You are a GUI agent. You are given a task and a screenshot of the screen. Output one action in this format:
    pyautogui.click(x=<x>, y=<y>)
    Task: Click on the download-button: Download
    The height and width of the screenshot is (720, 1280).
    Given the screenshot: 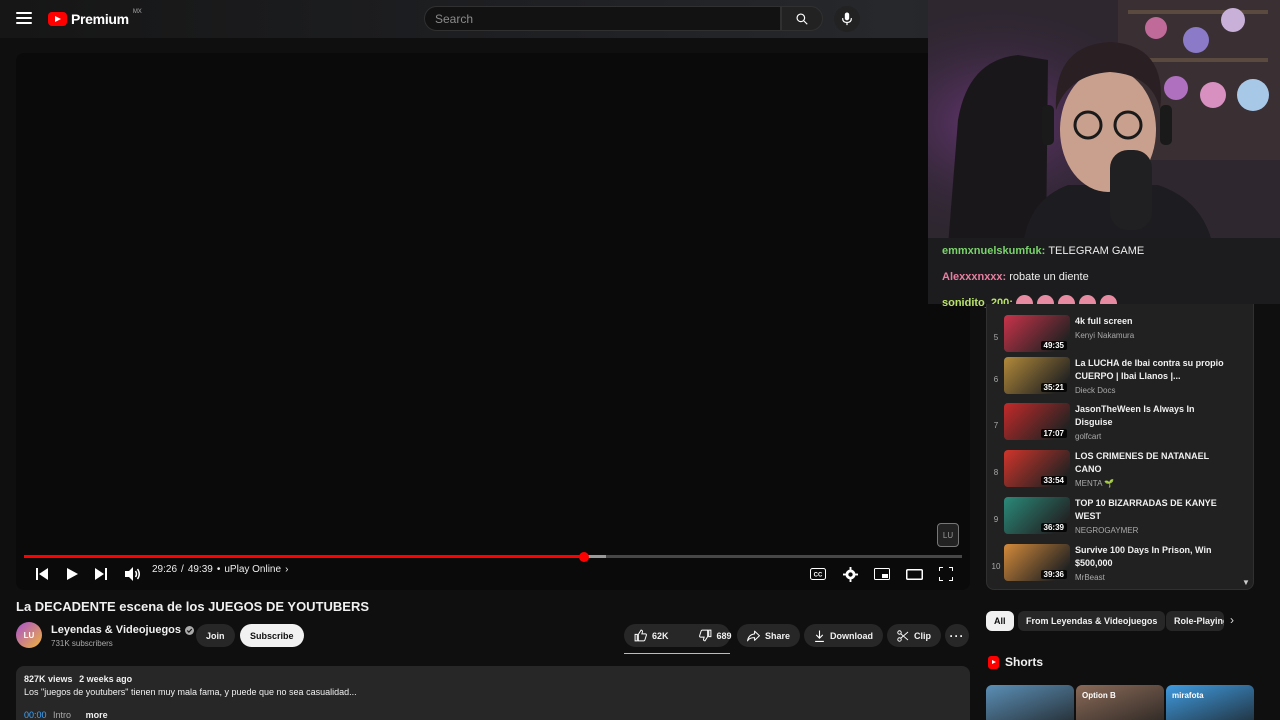 What is the action you would take?
    pyautogui.click(x=843, y=635)
    